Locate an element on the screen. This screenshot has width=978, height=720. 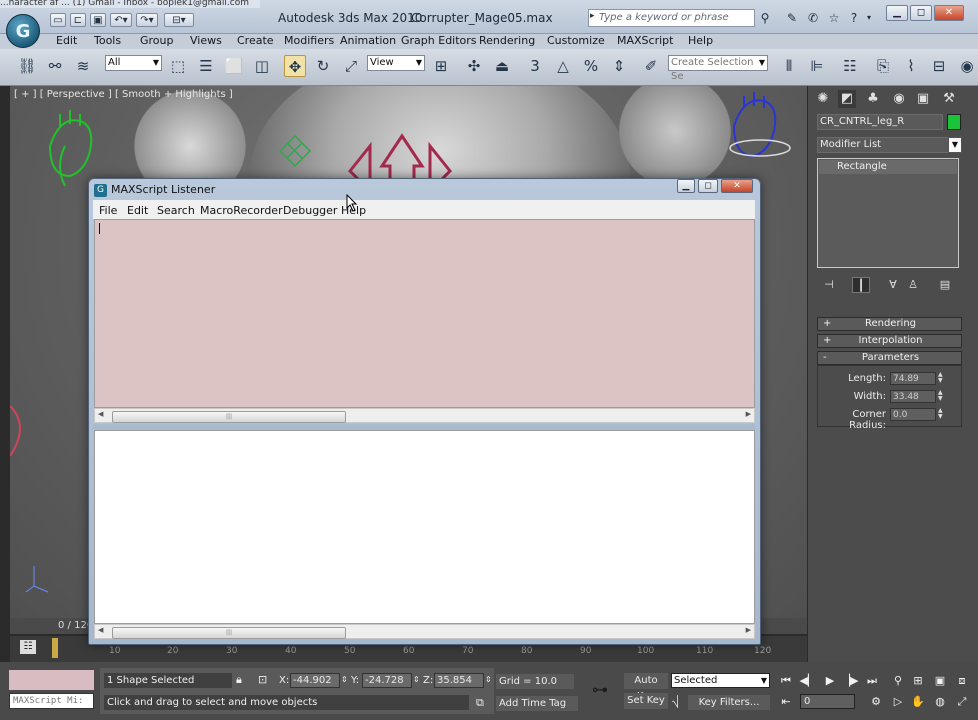
zoom-extents-icon: ▣ is located at coordinates (940, 681).